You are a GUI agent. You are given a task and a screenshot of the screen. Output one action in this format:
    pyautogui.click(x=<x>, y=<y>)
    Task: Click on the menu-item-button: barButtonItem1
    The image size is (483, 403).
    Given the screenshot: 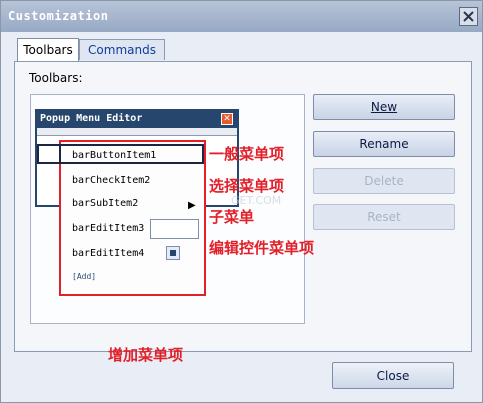 What is the action you would take?
    pyautogui.click(x=114, y=155)
    